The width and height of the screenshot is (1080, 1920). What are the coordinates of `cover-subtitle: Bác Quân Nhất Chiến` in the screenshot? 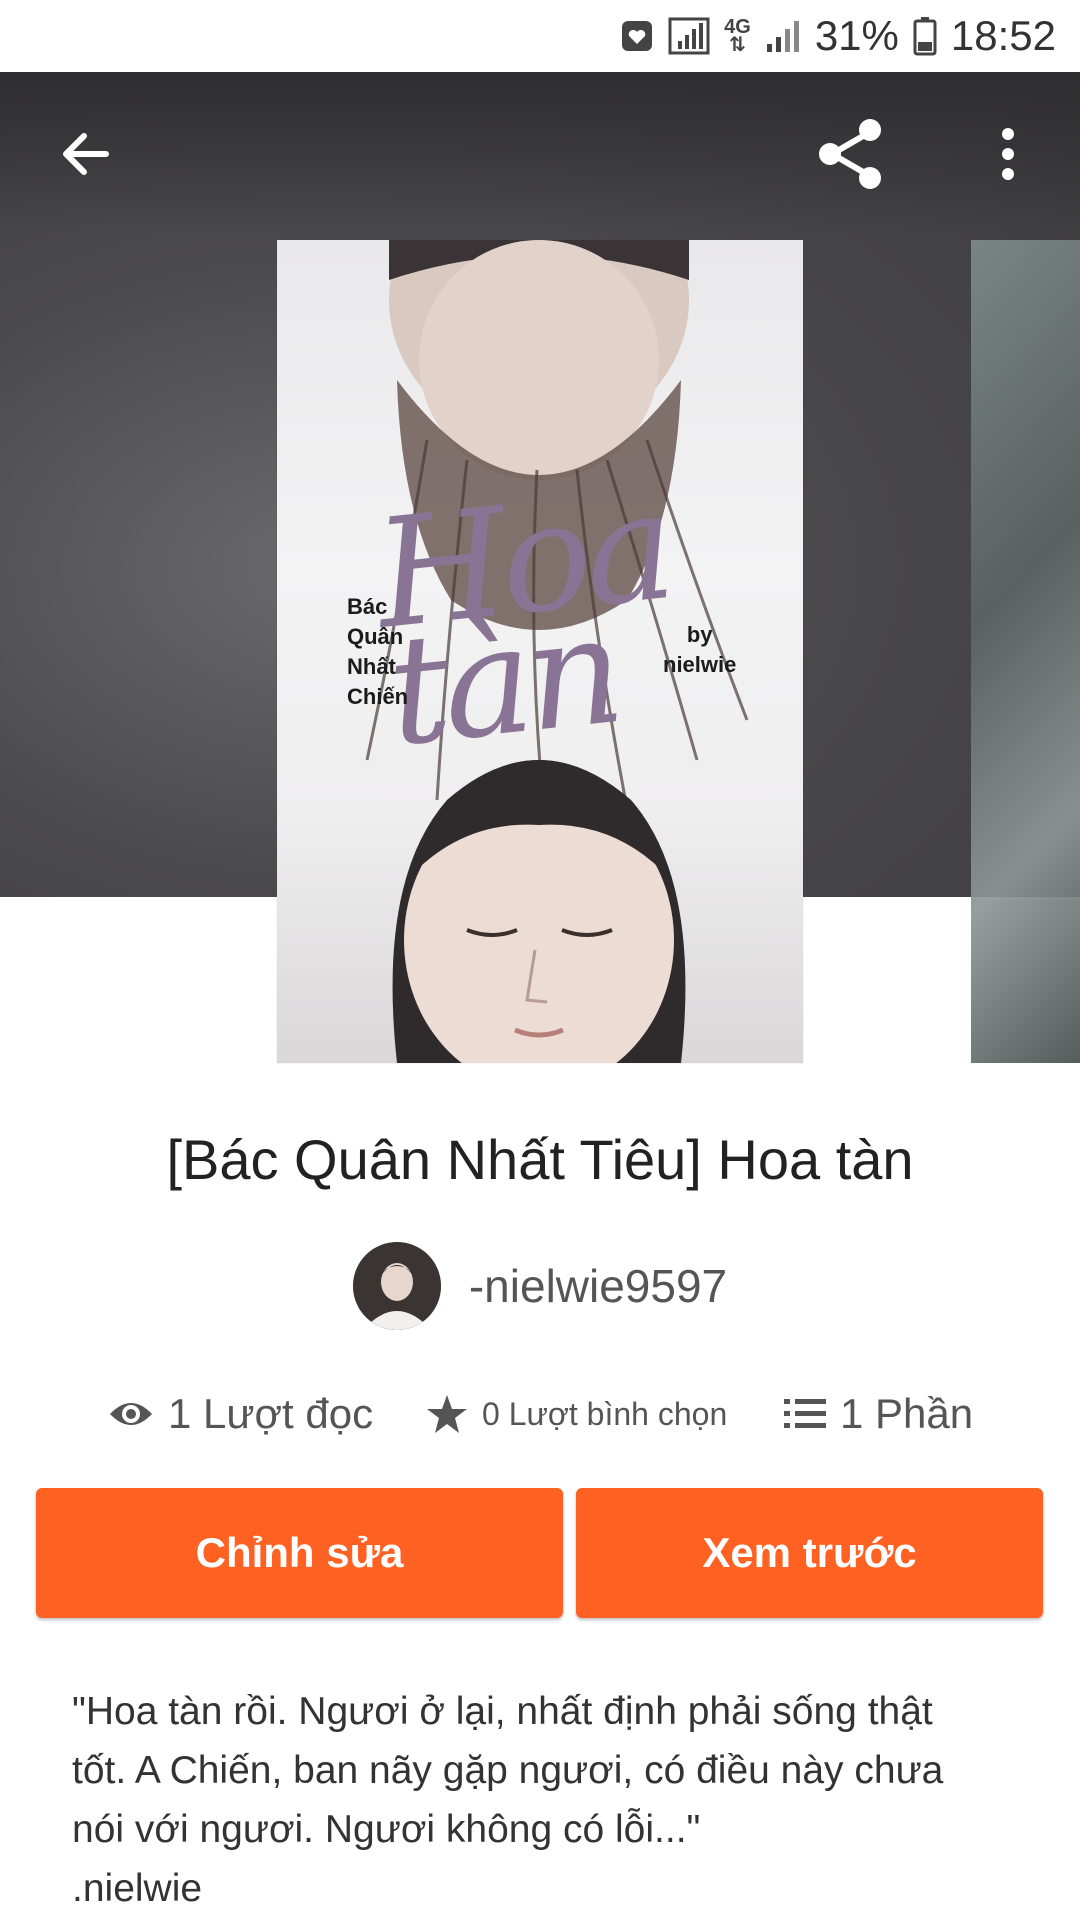 It's located at (378, 651).